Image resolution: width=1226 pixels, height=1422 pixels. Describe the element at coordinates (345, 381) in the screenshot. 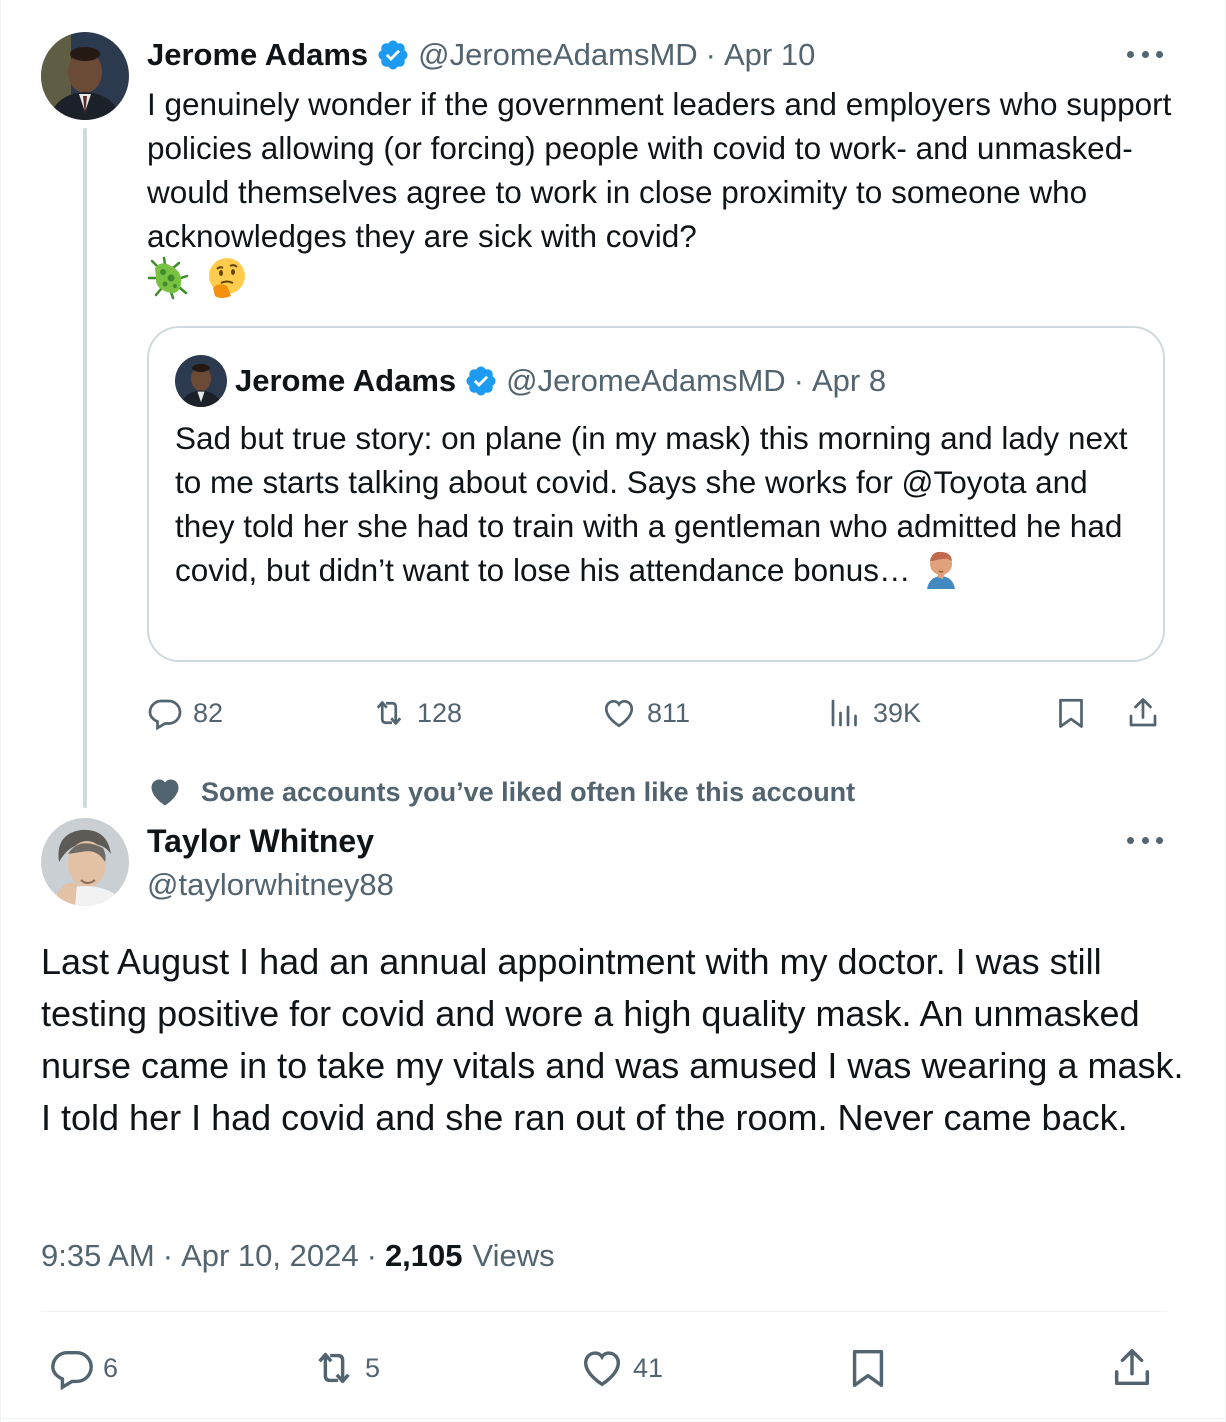

I see `quoted-author-name: Jerome Adams` at that location.